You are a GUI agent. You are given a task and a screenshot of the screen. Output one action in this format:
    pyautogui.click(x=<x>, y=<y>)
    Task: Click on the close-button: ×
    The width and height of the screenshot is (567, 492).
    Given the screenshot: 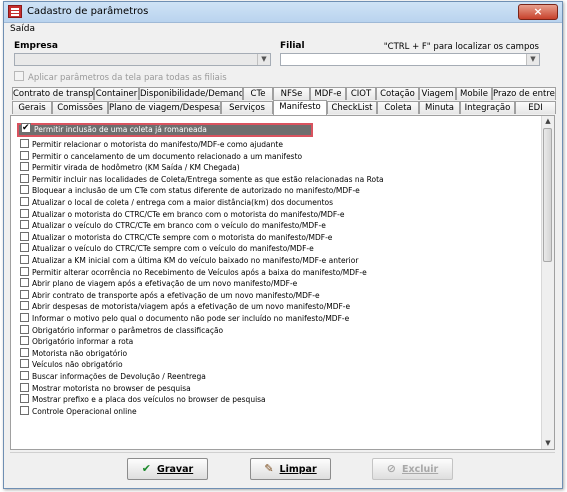 What is the action you would take?
    pyautogui.click(x=538, y=12)
    